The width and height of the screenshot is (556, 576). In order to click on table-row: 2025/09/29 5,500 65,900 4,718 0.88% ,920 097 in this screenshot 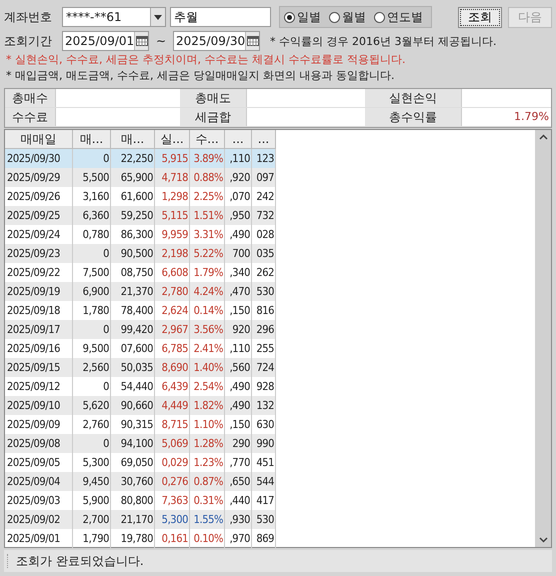, I will do `click(270, 177)`.